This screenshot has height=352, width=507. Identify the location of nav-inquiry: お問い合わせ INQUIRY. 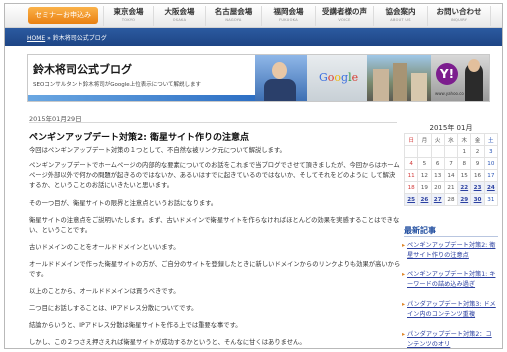
(459, 16).